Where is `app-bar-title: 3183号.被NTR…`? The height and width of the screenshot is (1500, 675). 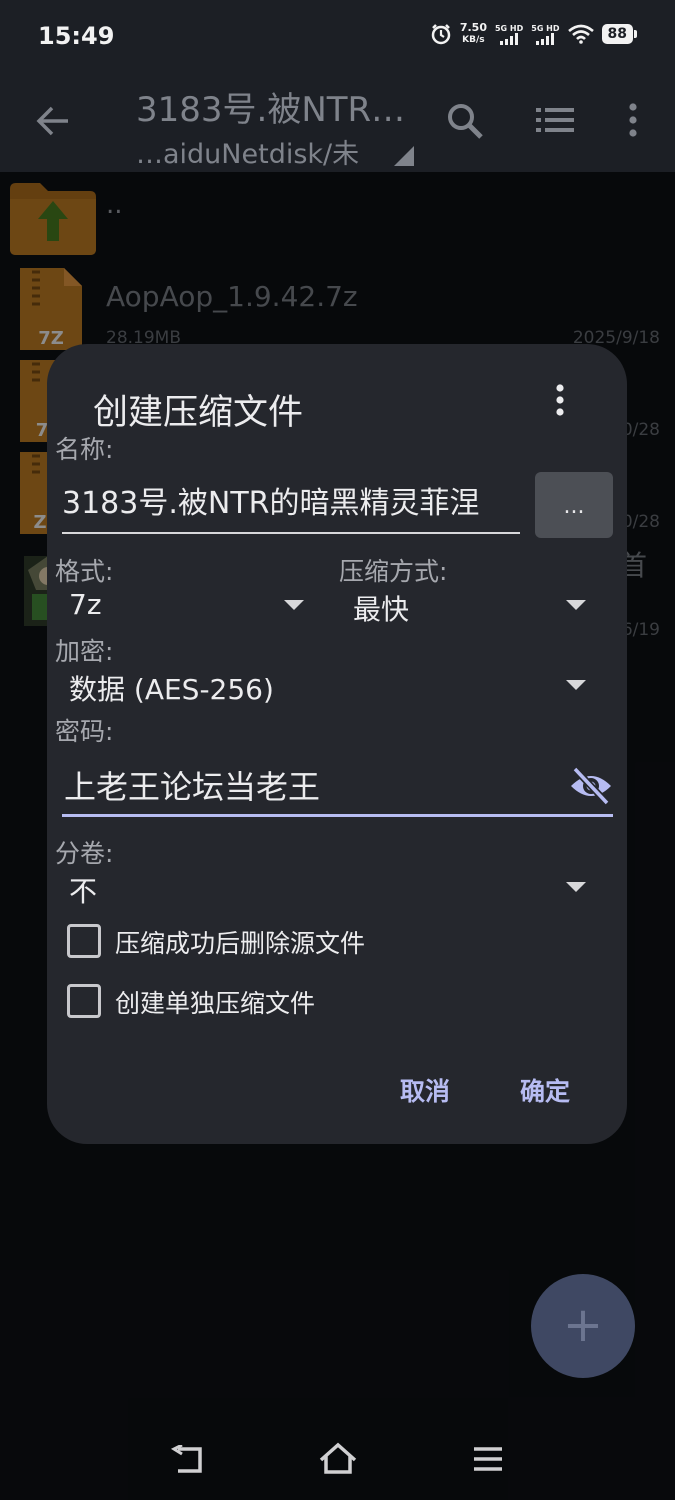 app-bar-title: 3183号.被NTR… is located at coordinates (271, 110).